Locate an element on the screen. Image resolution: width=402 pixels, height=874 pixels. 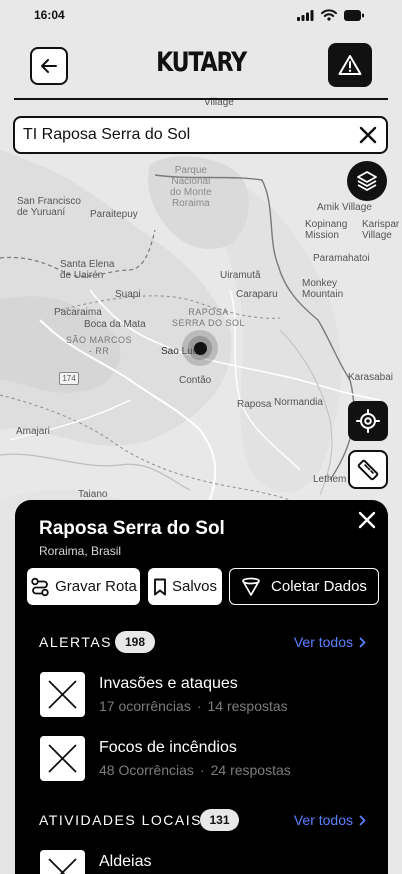
location-marker is located at coordinates (200, 348).